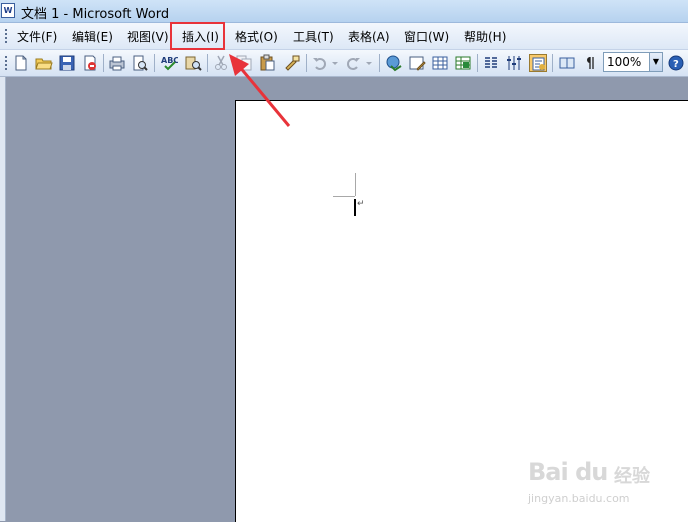 This screenshot has width=688, height=522. What do you see at coordinates (8, 10) in the screenshot?
I see `word-app-icon: W` at bounding box center [8, 10].